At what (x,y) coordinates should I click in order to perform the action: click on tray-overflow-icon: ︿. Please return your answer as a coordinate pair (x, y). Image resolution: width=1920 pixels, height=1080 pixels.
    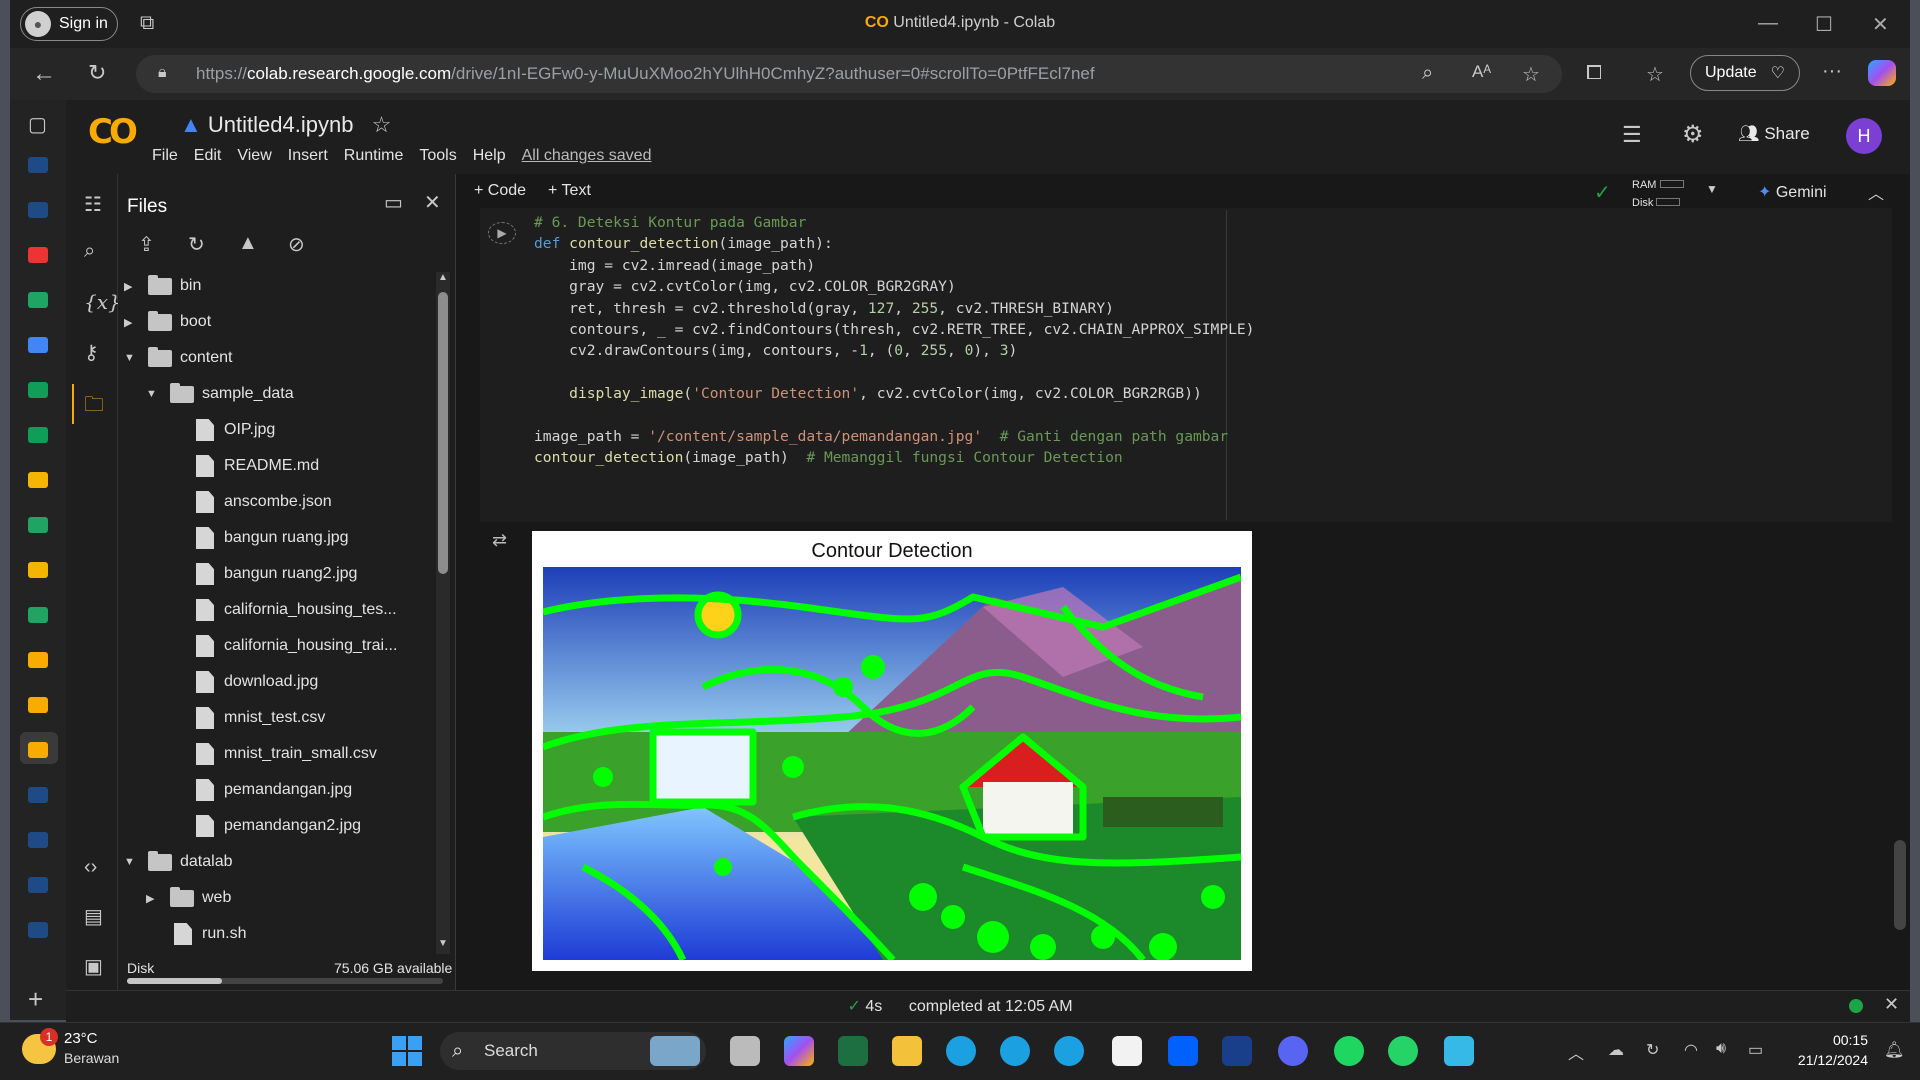
    Looking at the image, I should click on (1576, 1052).